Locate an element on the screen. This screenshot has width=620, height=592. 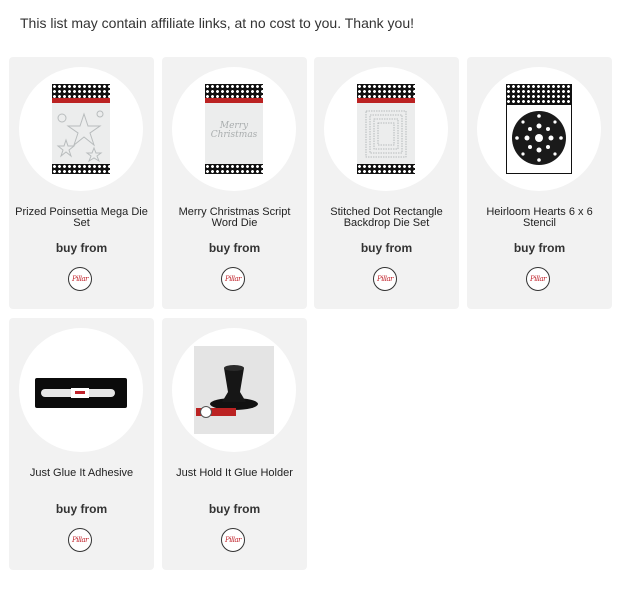
package-script-text: Merry Christmas is located at coordinates (234, 130).